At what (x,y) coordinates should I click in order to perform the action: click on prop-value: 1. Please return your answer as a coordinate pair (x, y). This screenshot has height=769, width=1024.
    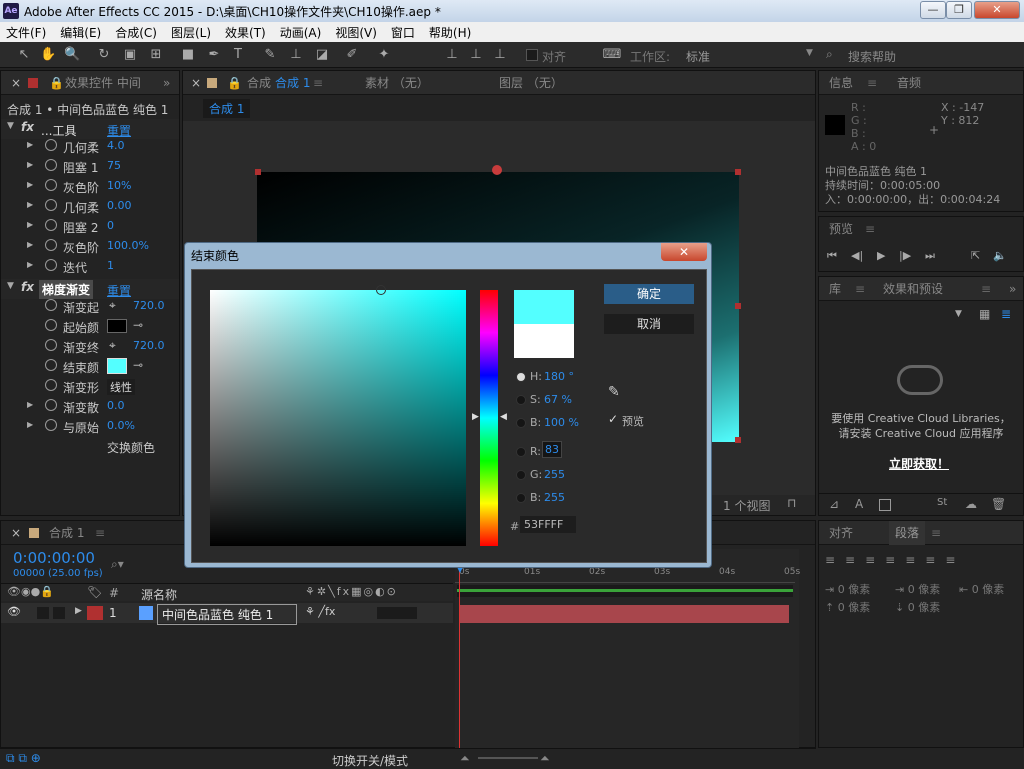
    Looking at the image, I should click on (110, 265).